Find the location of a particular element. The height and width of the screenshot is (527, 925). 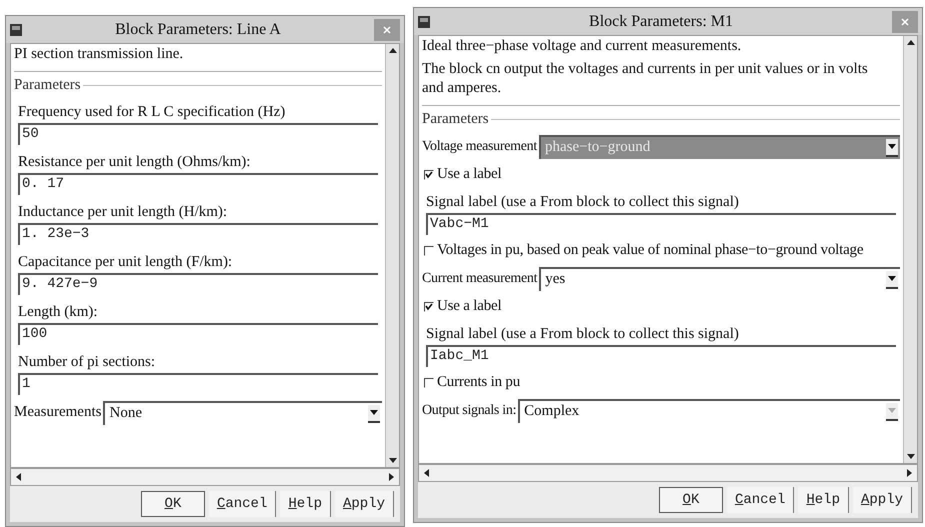

description-text: PI section transmission line. is located at coordinates (99, 54).